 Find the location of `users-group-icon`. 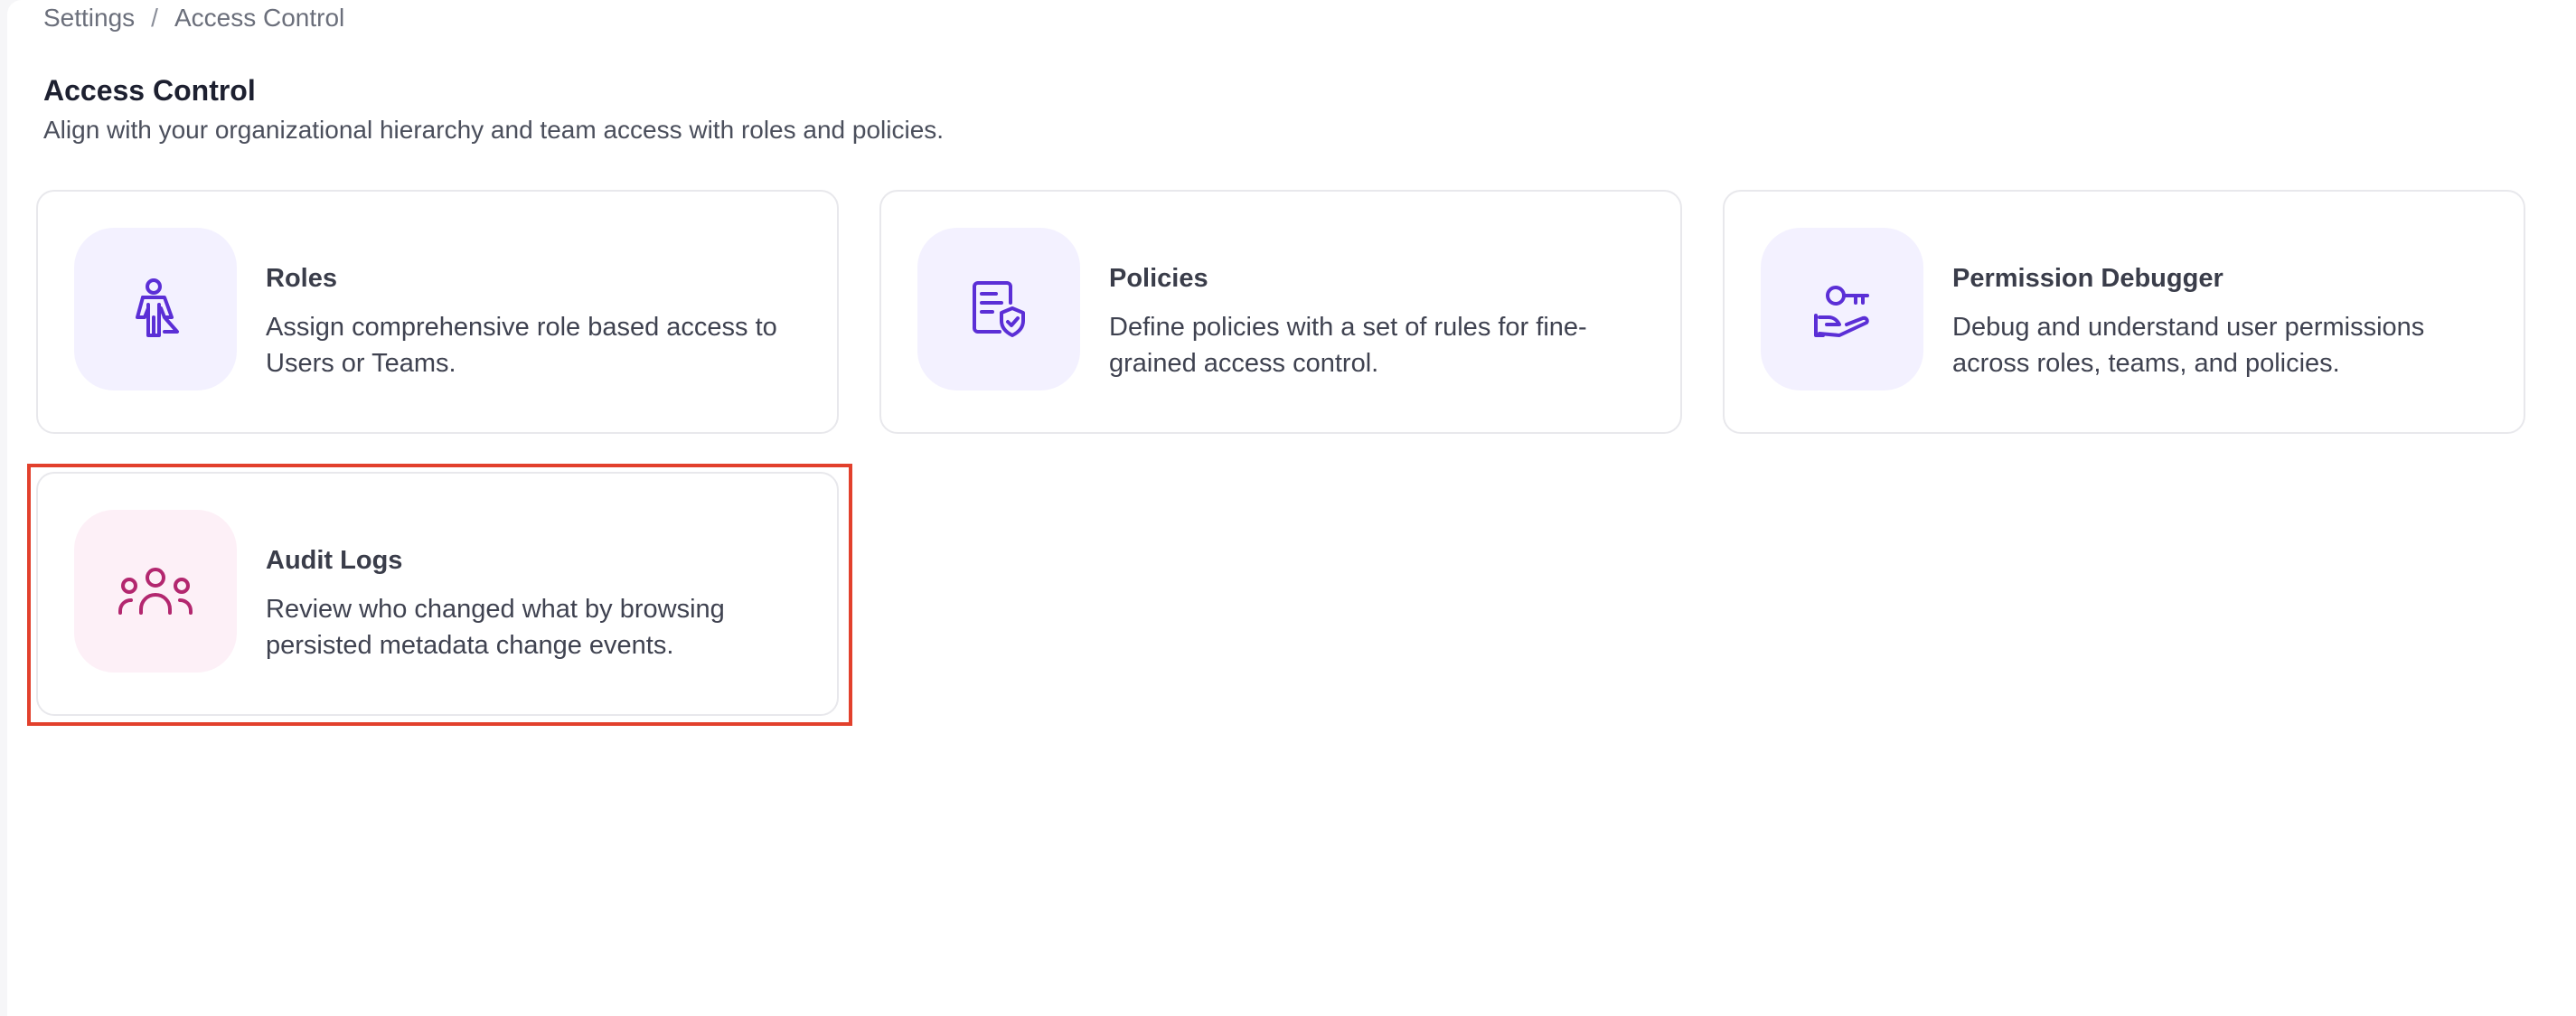

users-group-icon is located at coordinates (155, 591).